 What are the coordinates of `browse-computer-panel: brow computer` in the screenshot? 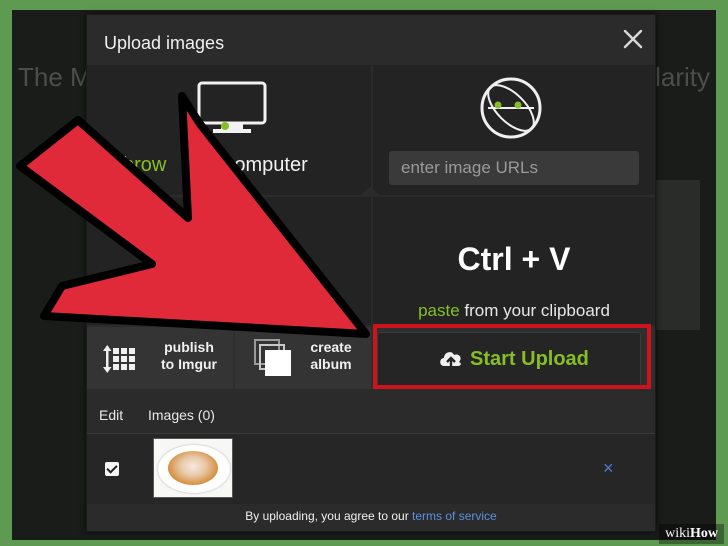 It's located at (229, 130).